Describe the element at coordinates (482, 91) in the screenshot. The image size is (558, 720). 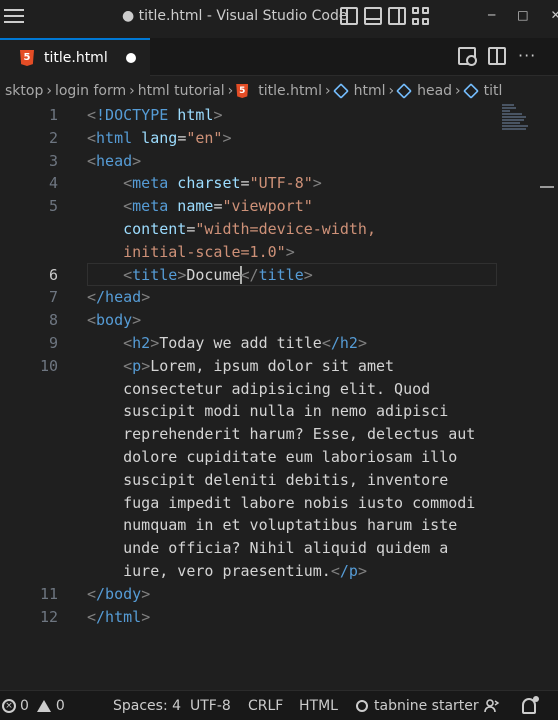
I see `breadcrumb-symbol: titl` at that location.